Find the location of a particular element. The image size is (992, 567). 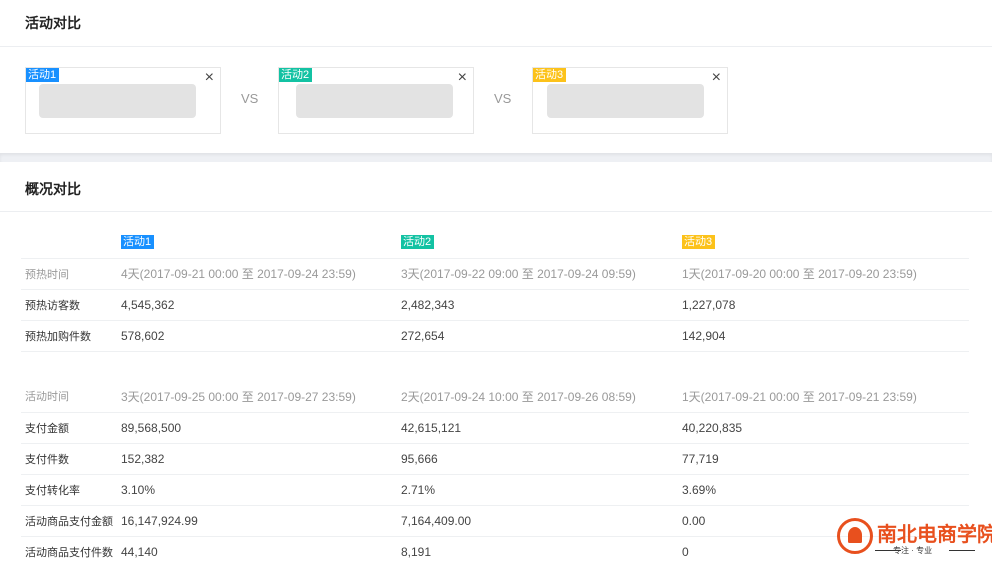

column-tag-2: 活动2 is located at coordinates (418, 241).